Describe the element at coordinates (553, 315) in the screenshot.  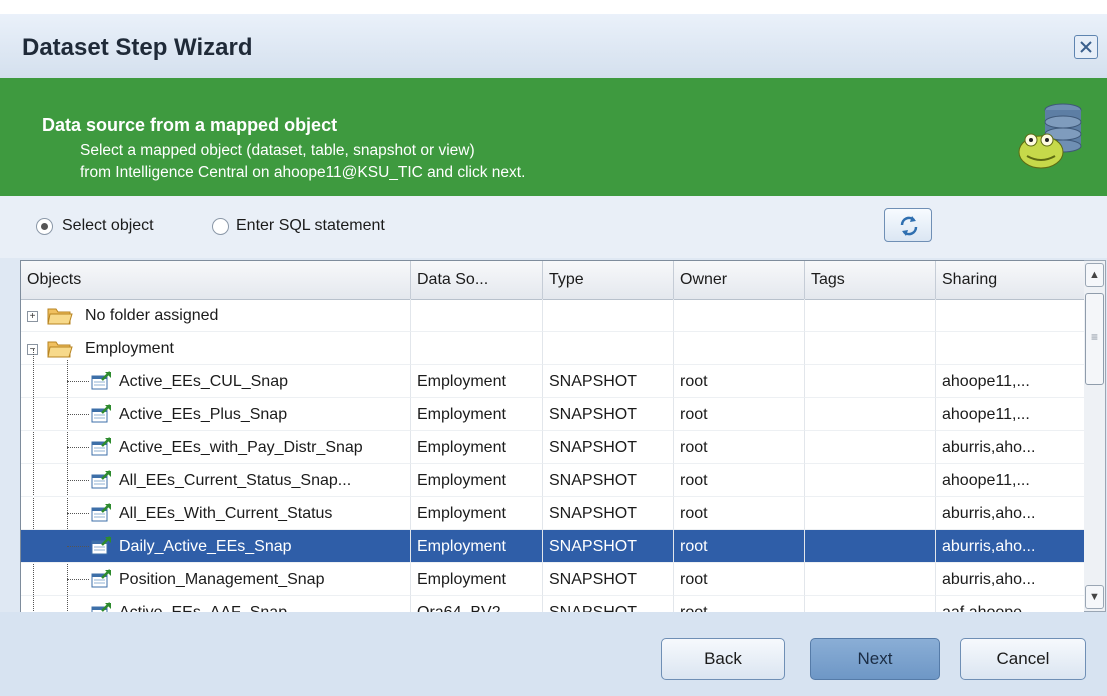
I see `folder-row-no-folder: No folder assigned +` at that location.